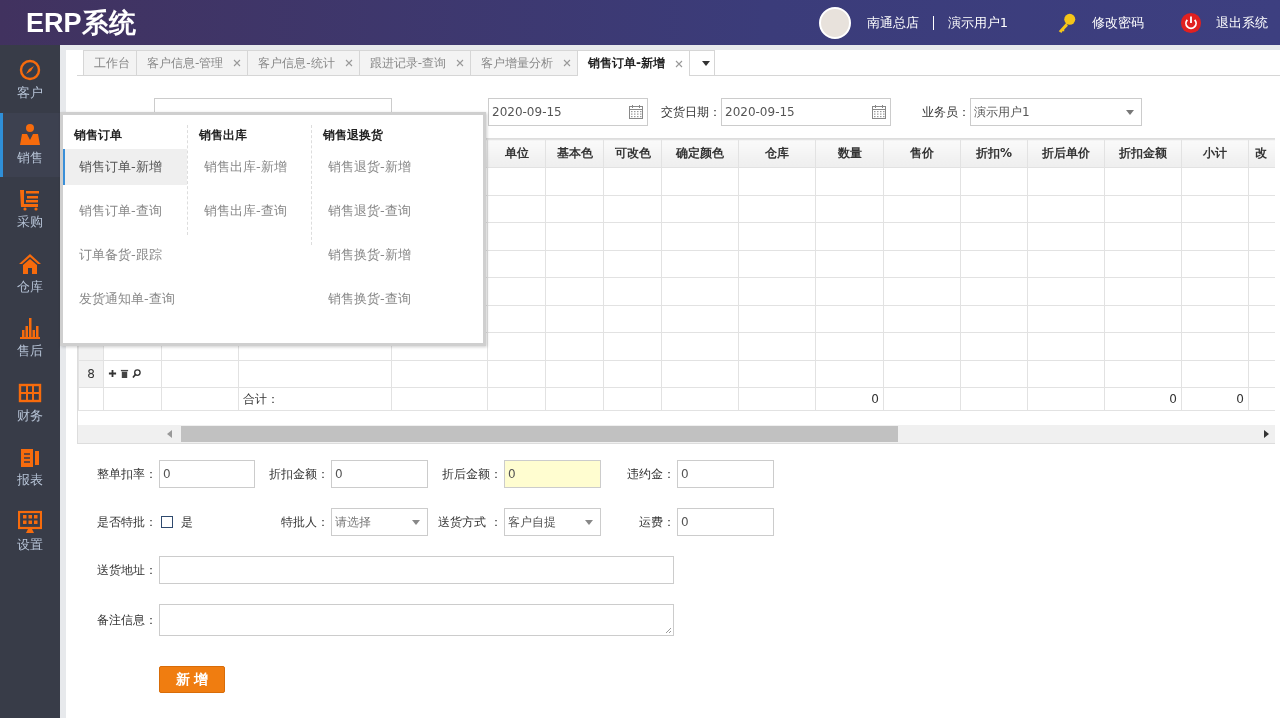 The image size is (1280, 718). Describe the element at coordinates (1191, 22) in the screenshot. I see `power-icon` at that location.